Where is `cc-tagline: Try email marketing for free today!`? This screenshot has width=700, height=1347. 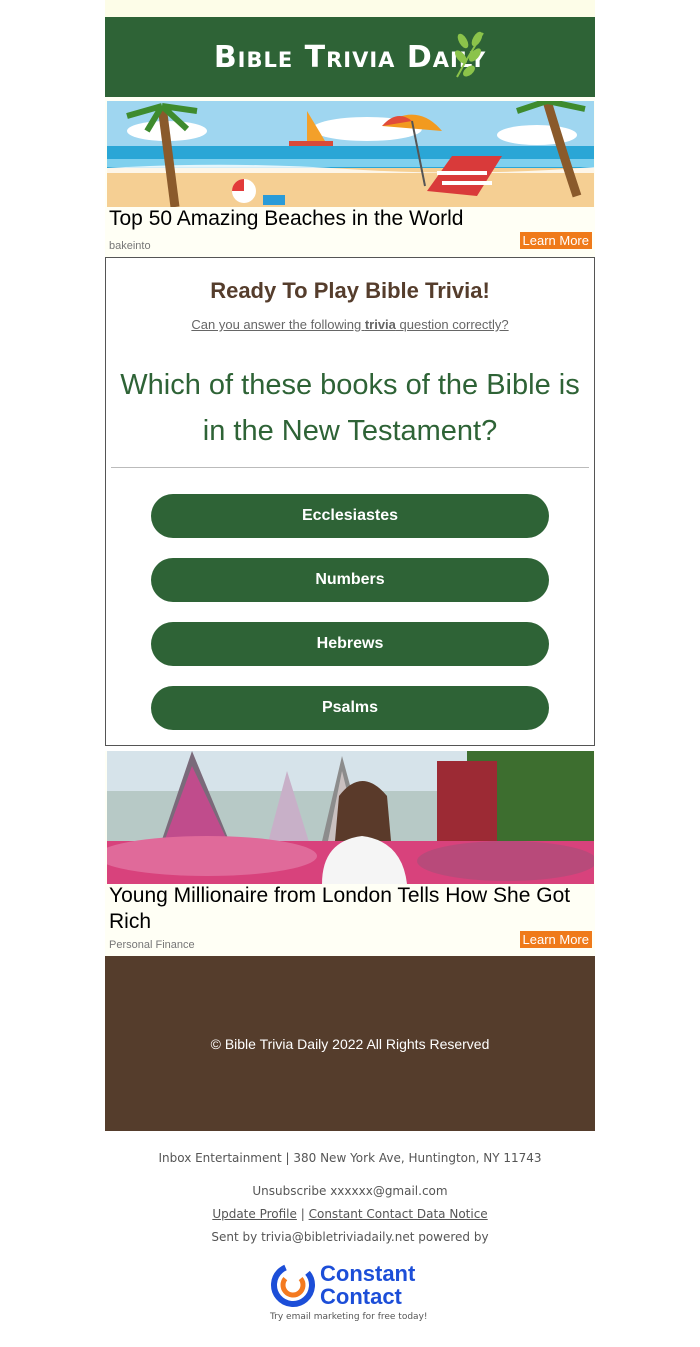
cc-tagline: Try email marketing for free today! is located at coordinates (349, 1317).